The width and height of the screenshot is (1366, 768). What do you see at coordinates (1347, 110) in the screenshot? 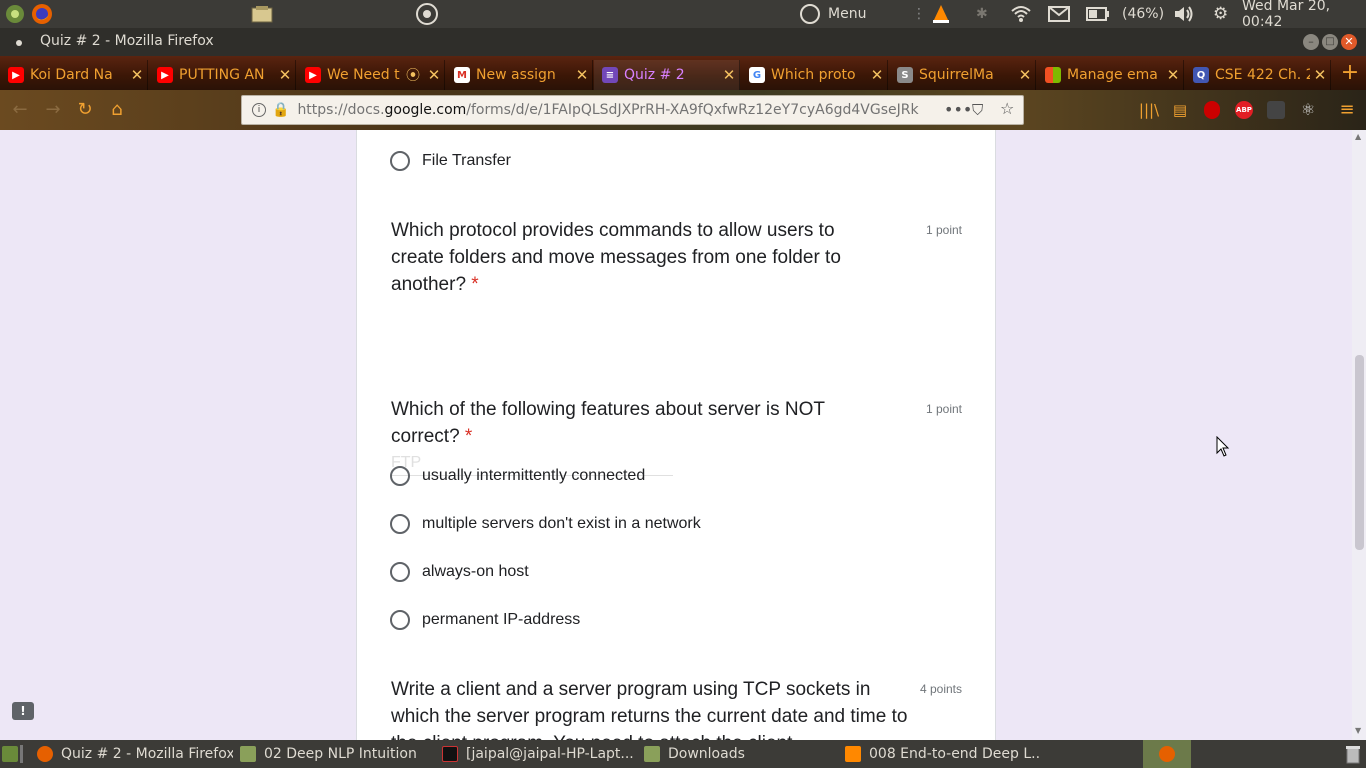
I see `hamburger-menu-icon: ≡` at bounding box center [1347, 110].